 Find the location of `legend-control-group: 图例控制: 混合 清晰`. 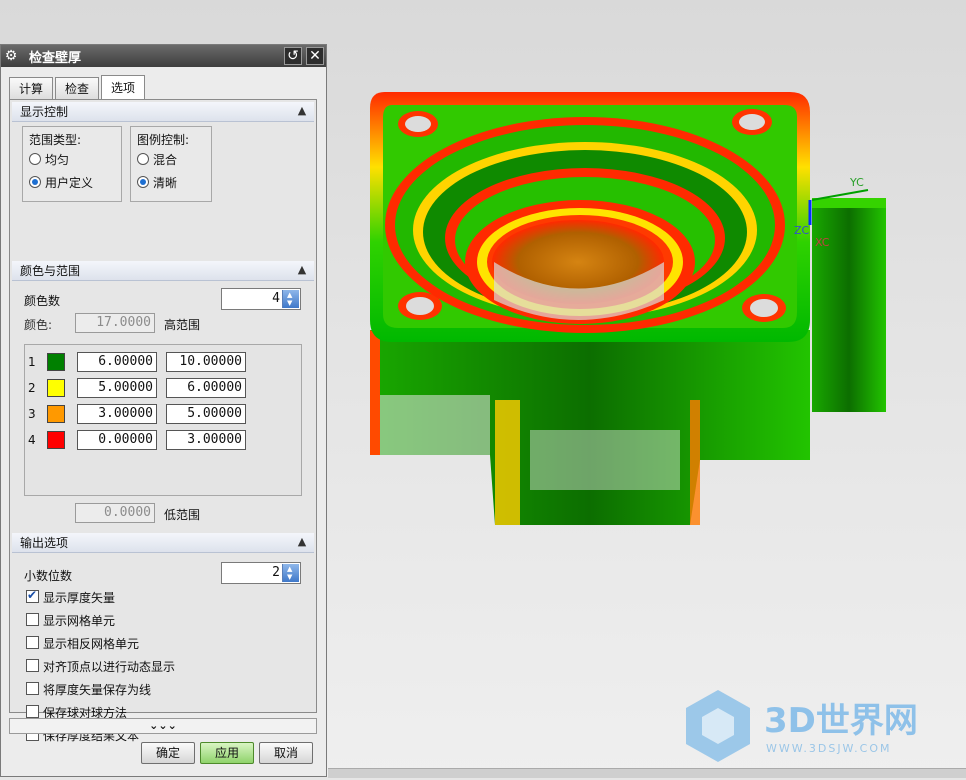

legend-control-group: 图例控制: 混合 清晰 is located at coordinates (171, 164).